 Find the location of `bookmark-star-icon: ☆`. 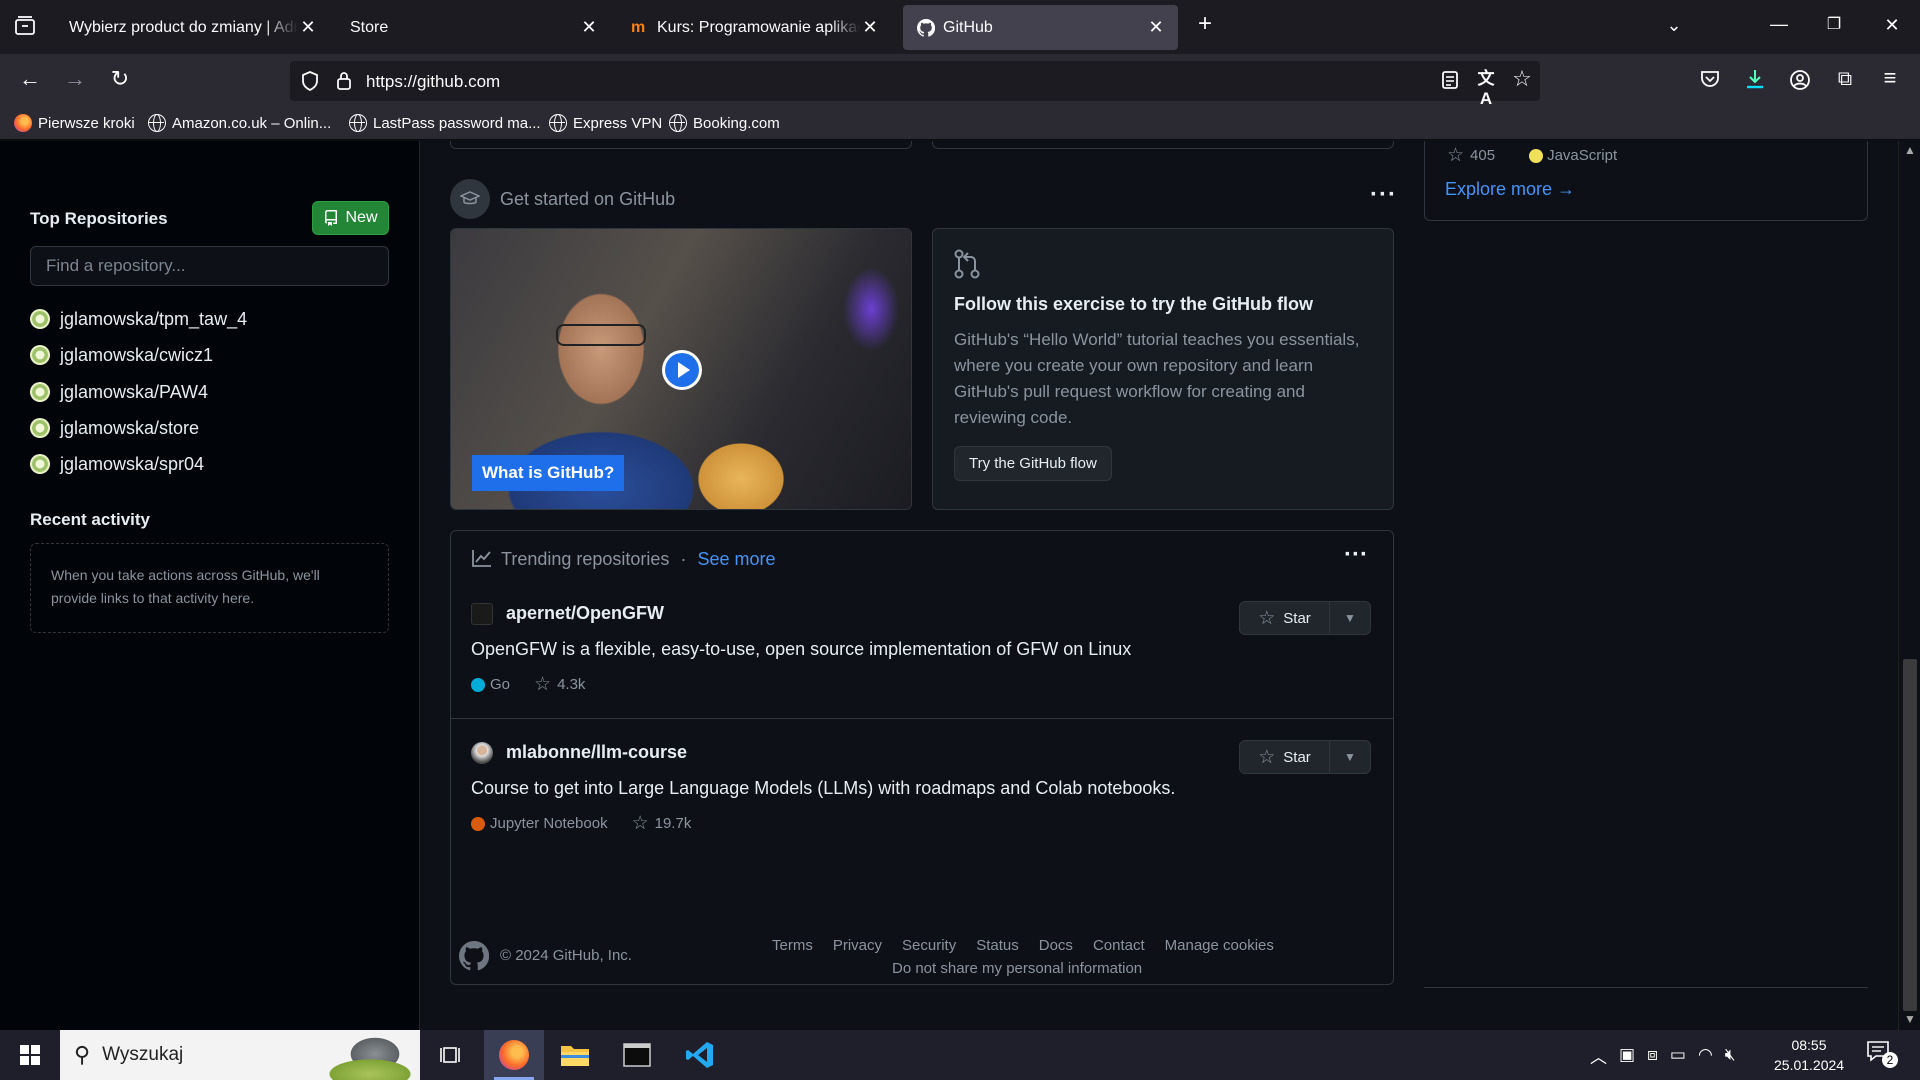

bookmark-star-icon: ☆ is located at coordinates (1522, 80).